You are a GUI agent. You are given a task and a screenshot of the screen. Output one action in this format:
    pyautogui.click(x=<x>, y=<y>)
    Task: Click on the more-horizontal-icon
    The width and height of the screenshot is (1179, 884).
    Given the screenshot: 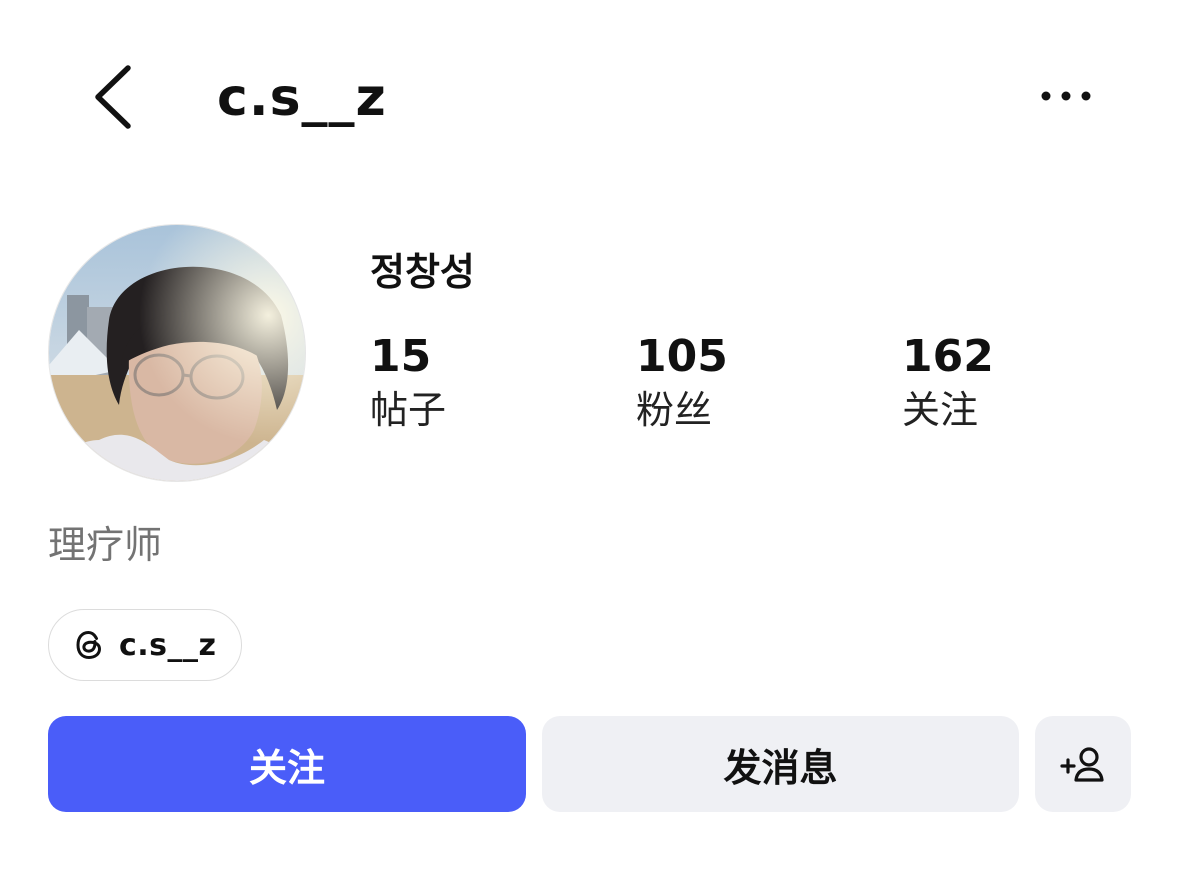 What is the action you would take?
    pyautogui.click(x=1066, y=96)
    